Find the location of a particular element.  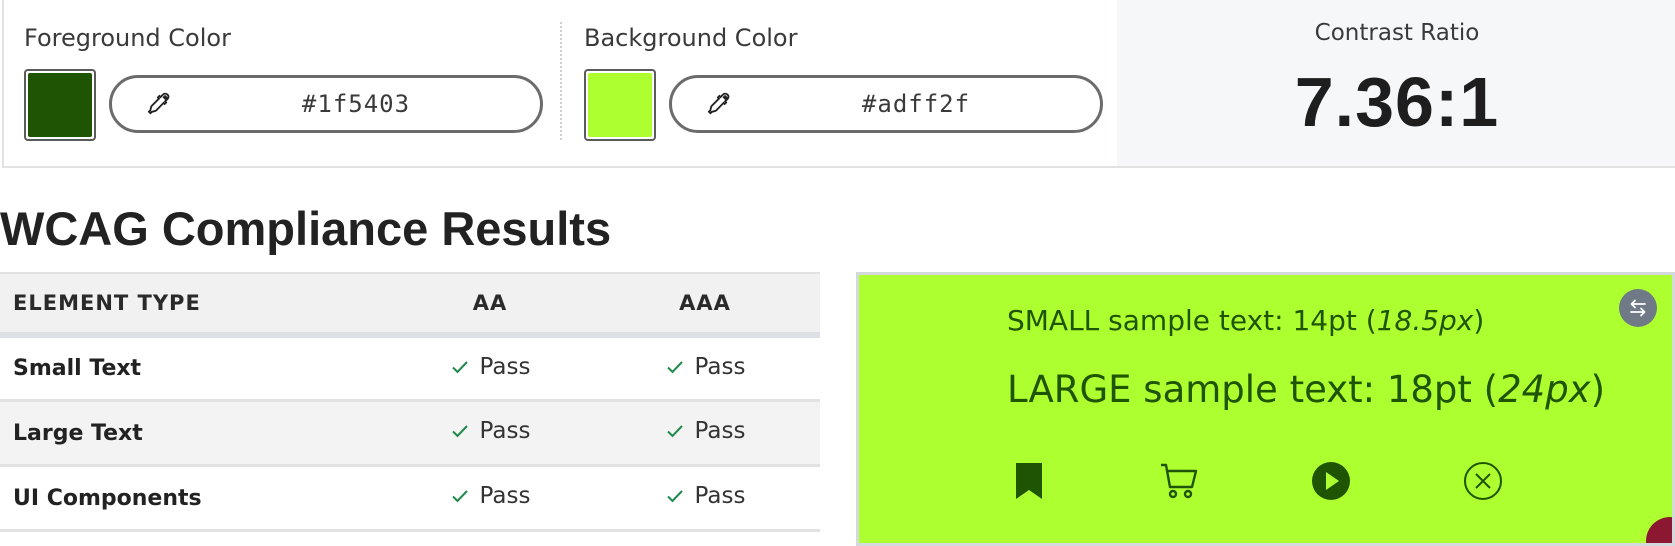

large-sample-suffix: ) is located at coordinates (1598, 389).